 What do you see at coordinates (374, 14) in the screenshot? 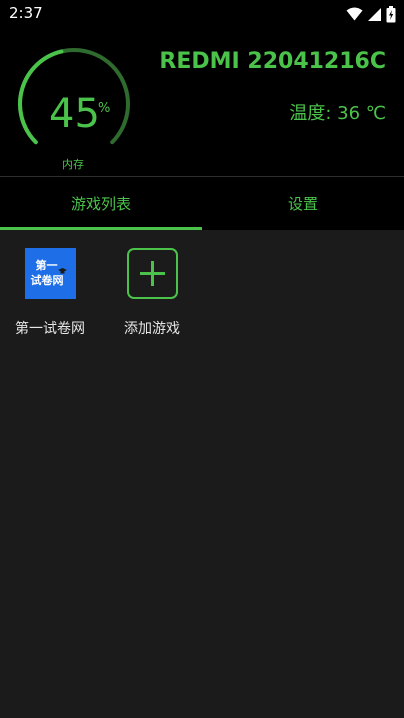
I see `cellular-signal-icon` at bounding box center [374, 14].